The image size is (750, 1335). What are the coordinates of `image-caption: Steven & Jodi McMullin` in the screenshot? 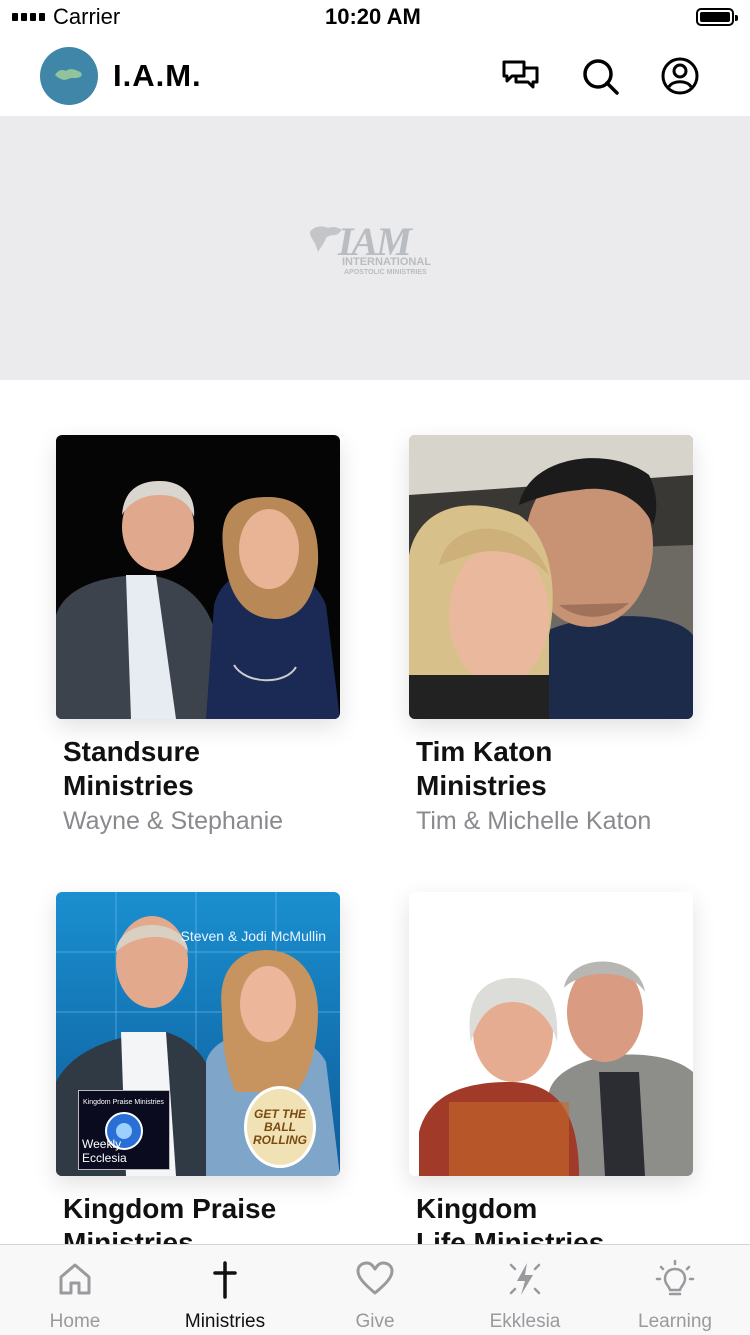 It's located at (253, 936).